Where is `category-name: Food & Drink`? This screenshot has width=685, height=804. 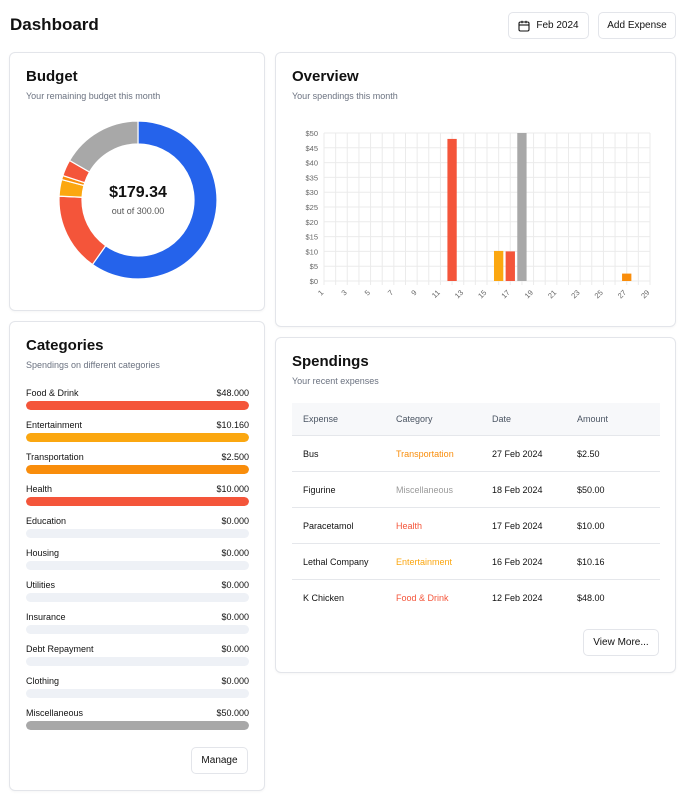 category-name: Food & Drink is located at coordinates (52, 393).